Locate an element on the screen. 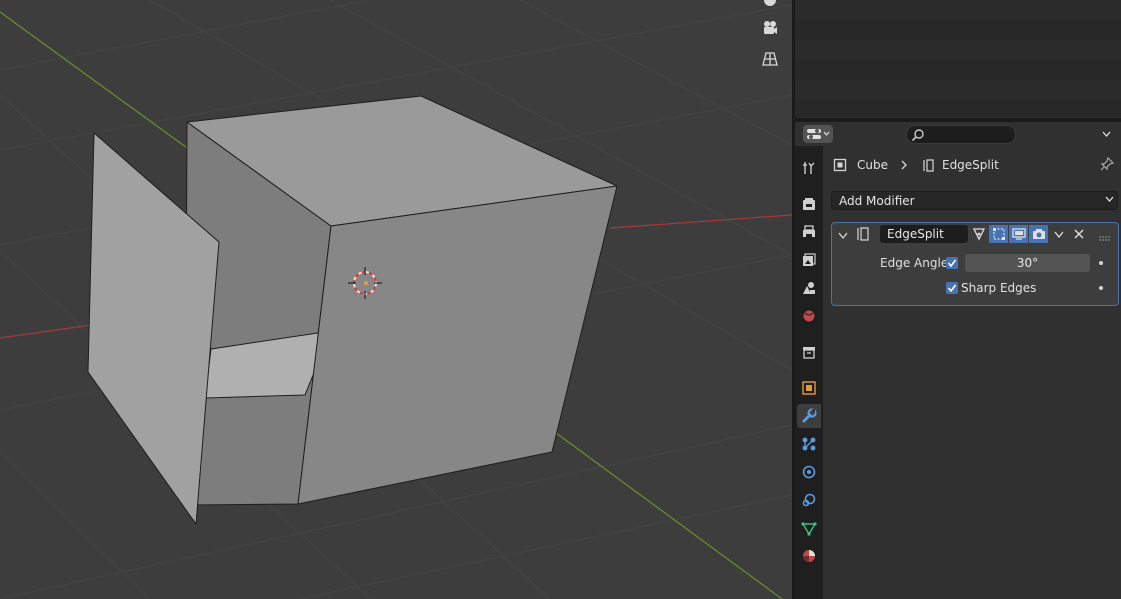 The height and width of the screenshot is (599, 1121). tab-material is located at coordinates (809, 556).